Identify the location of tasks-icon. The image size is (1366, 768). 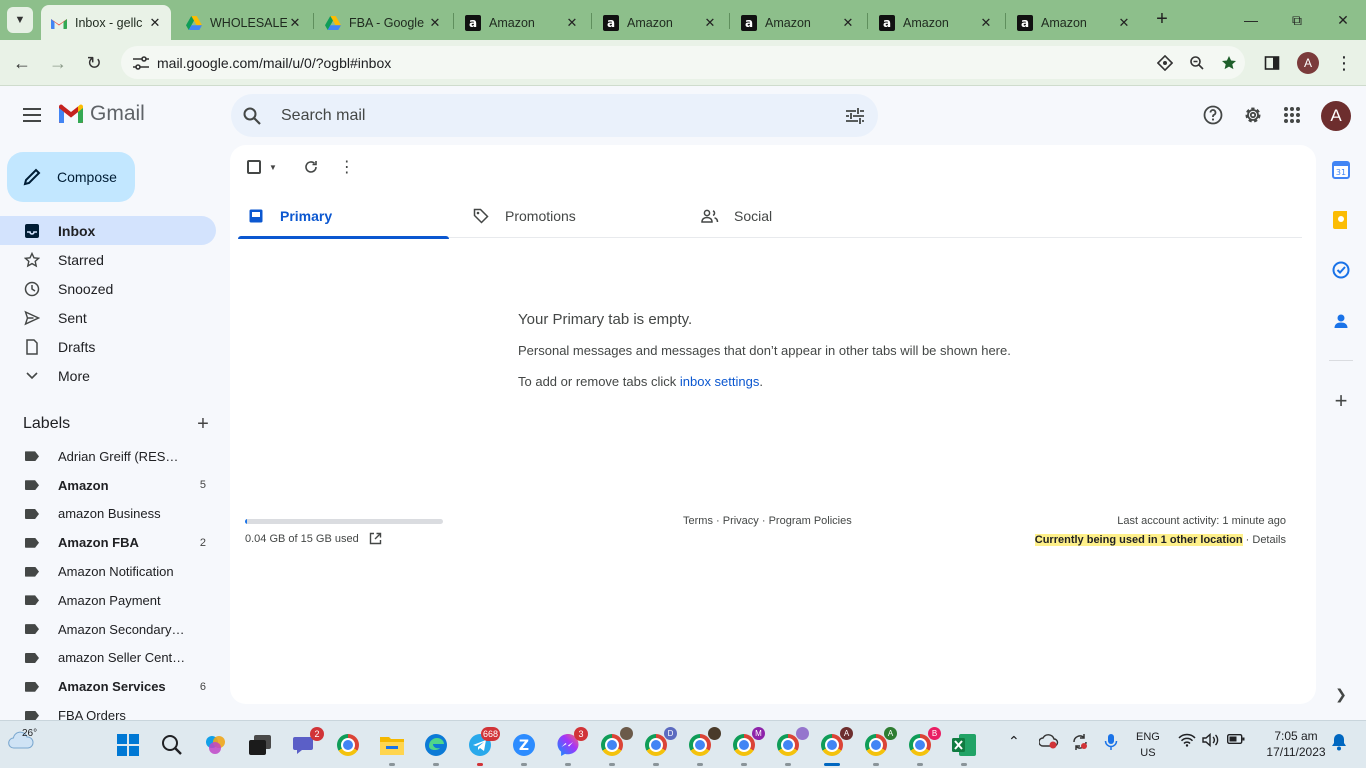
(1341, 270).